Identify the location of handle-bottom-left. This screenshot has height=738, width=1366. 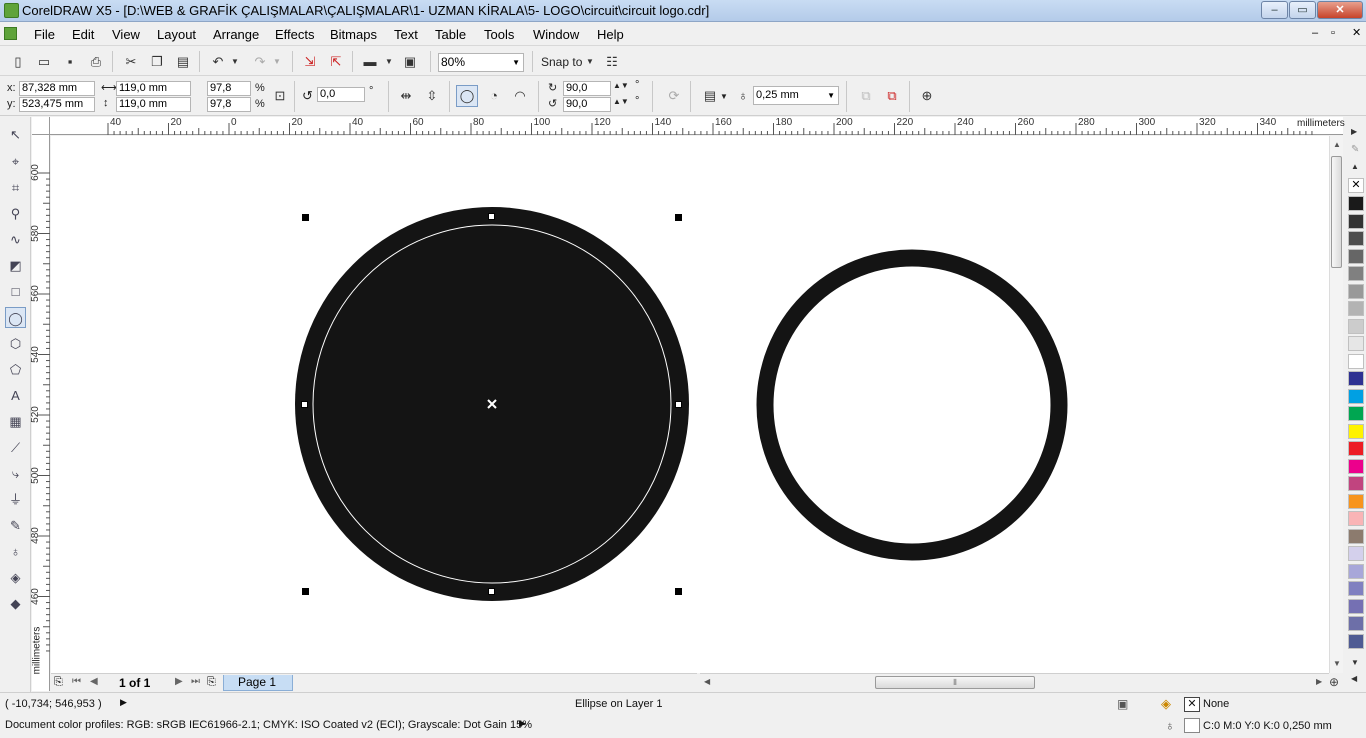
(305, 591).